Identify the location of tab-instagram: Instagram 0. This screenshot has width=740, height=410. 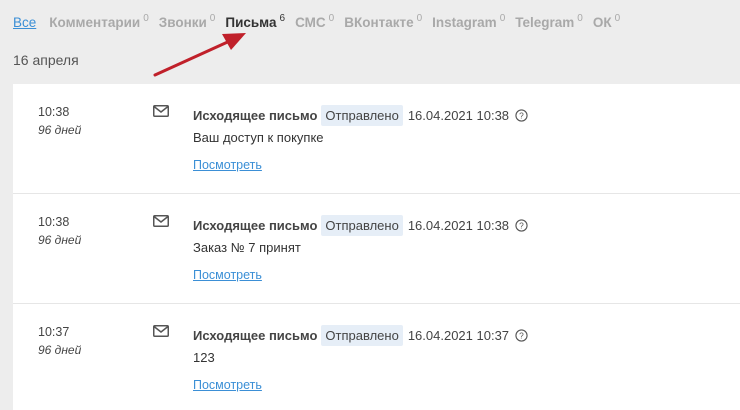
(468, 24).